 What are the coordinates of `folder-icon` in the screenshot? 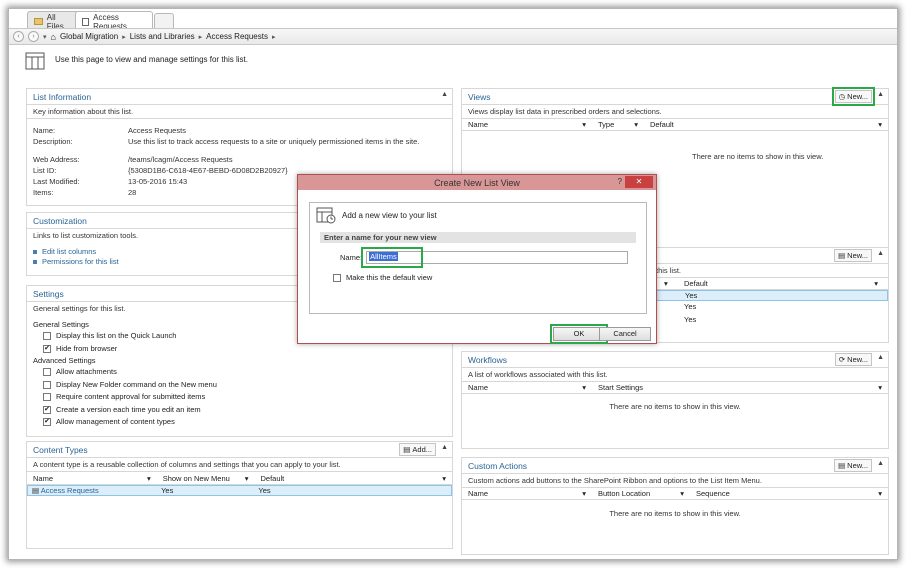 It's located at (38, 21).